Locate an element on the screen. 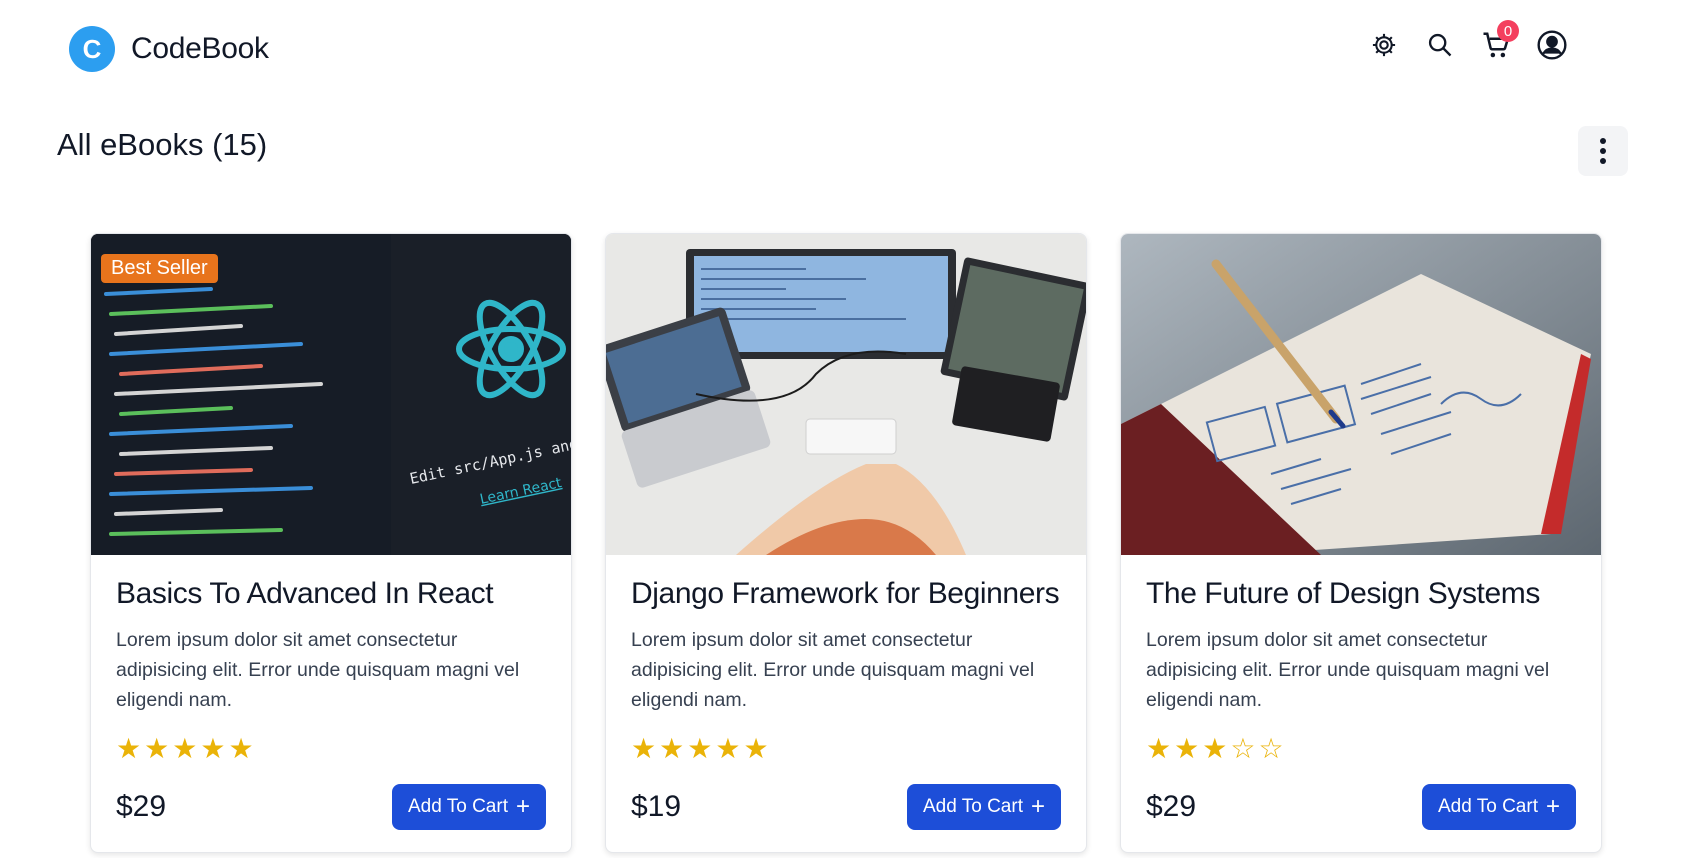 This screenshot has height=858, width=1681. product-title: Django Framework for Beginners is located at coordinates (846, 594).